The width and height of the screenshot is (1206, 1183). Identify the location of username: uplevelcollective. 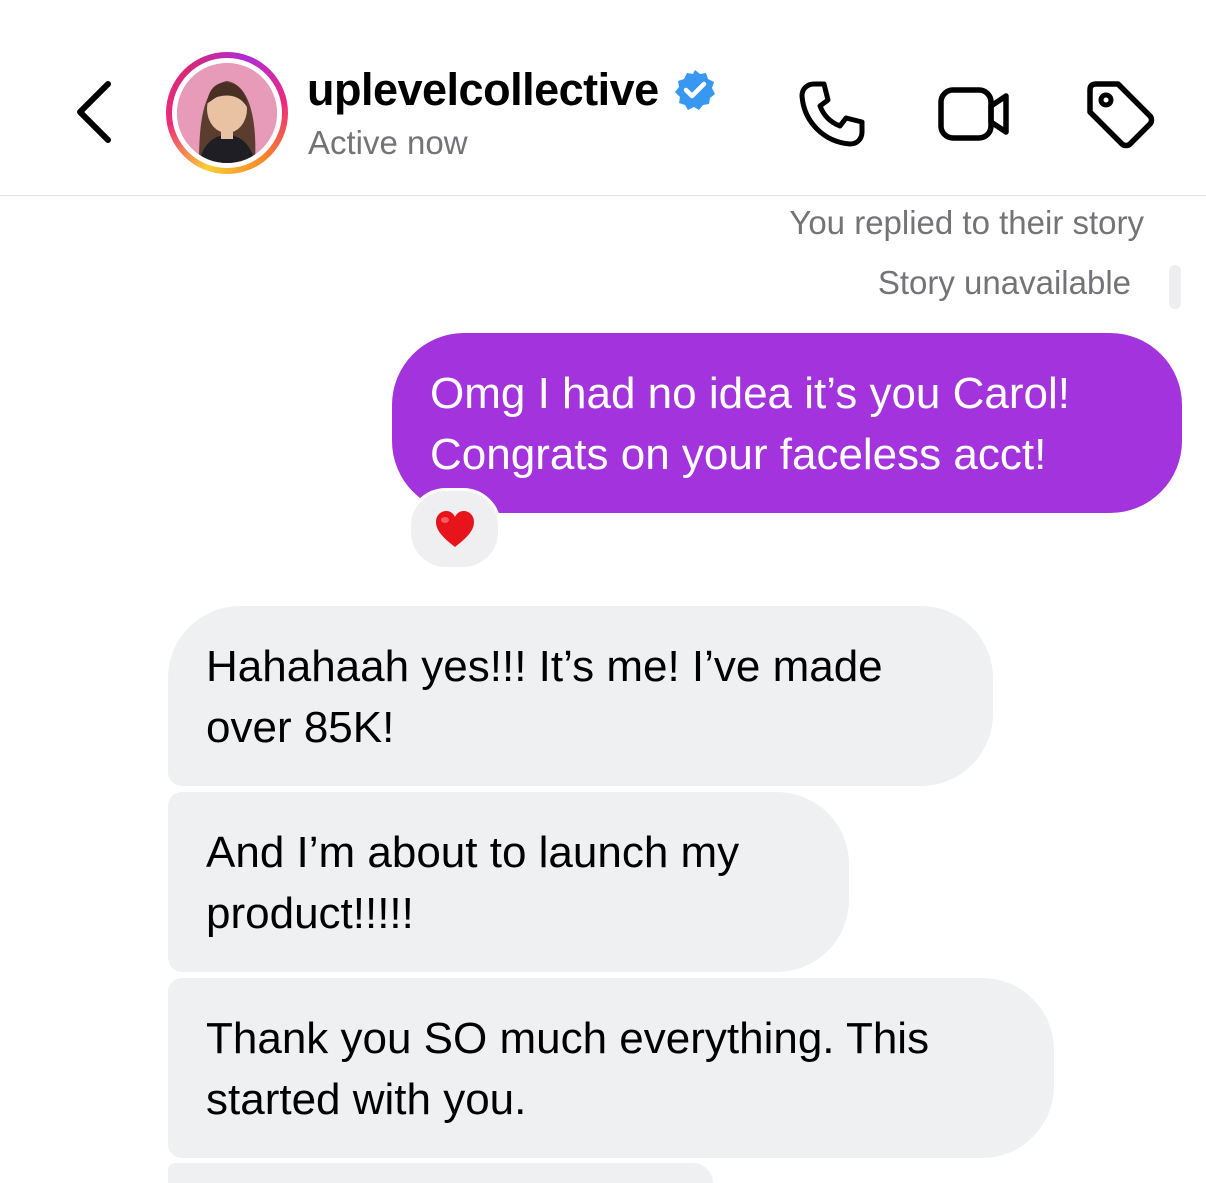
(483, 89).